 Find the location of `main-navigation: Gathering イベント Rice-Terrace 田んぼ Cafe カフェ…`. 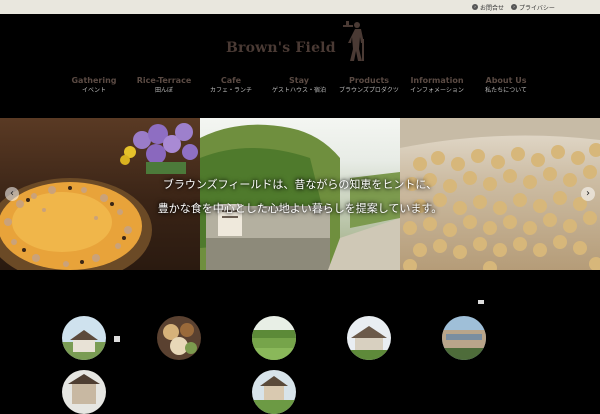

main-navigation: Gathering イベント Rice-Terrace 田んぼ Cafe カフェ… is located at coordinates (300, 89).